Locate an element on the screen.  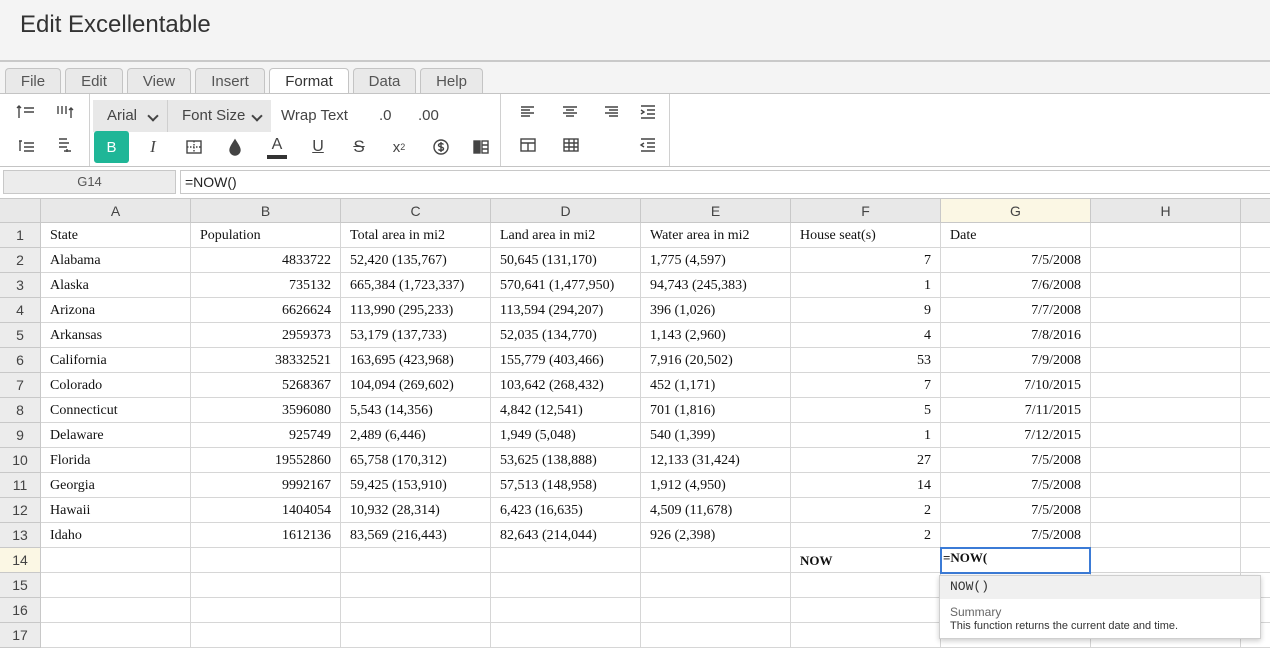
table-cell: Alabama is located at coordinates (116, 260).